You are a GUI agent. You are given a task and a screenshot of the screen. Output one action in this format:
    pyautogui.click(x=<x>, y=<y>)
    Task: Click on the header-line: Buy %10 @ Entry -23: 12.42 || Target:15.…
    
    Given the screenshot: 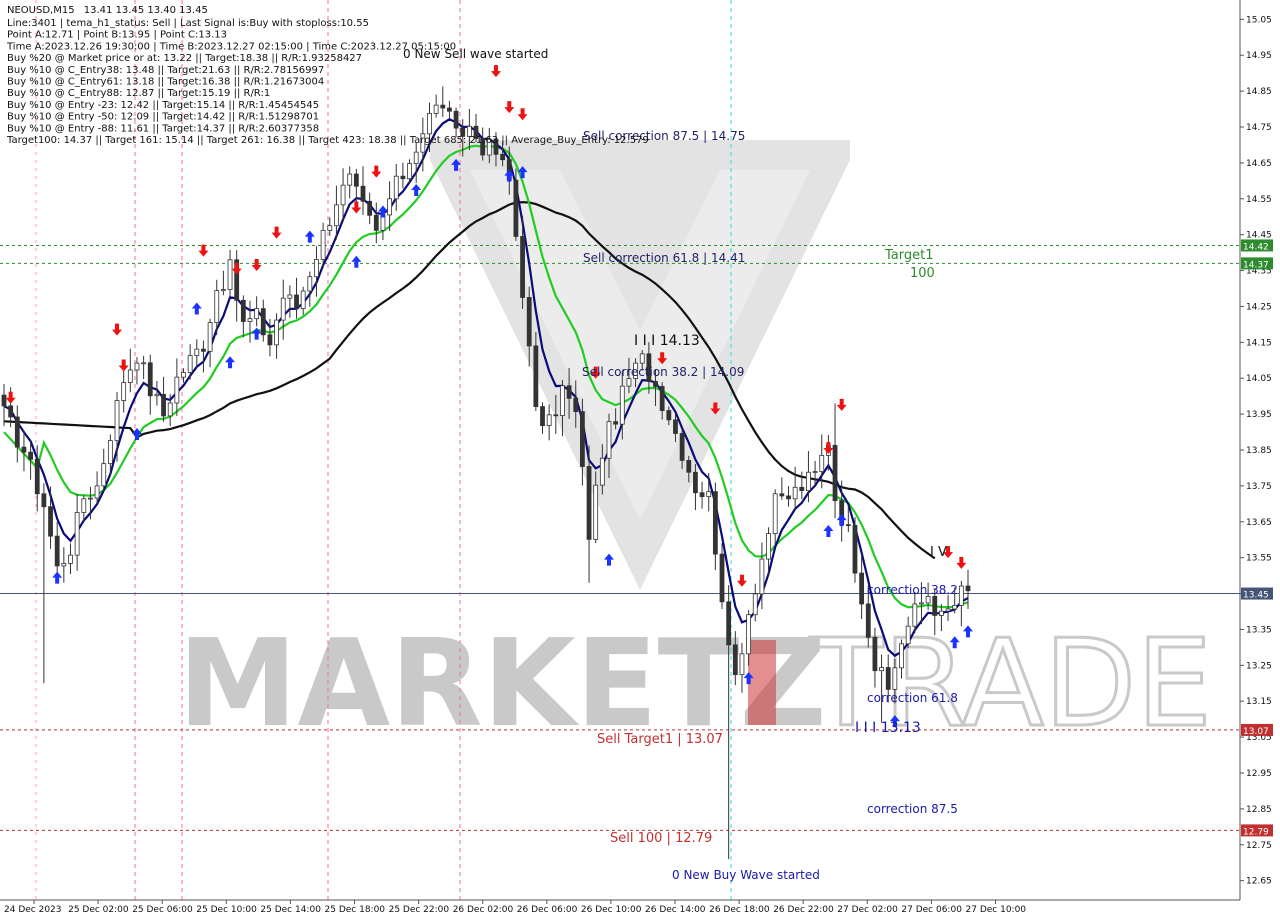 What is the action you would take?
    pyautogui.click(x=163, y=105)
    